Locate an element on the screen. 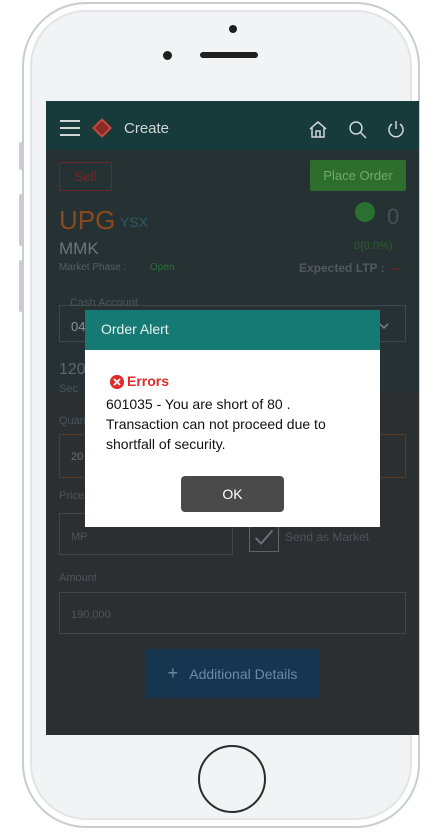 This screenshot has width=443, height=833. additional-details-button: + Additional Details is located at coordinates (232, 673).